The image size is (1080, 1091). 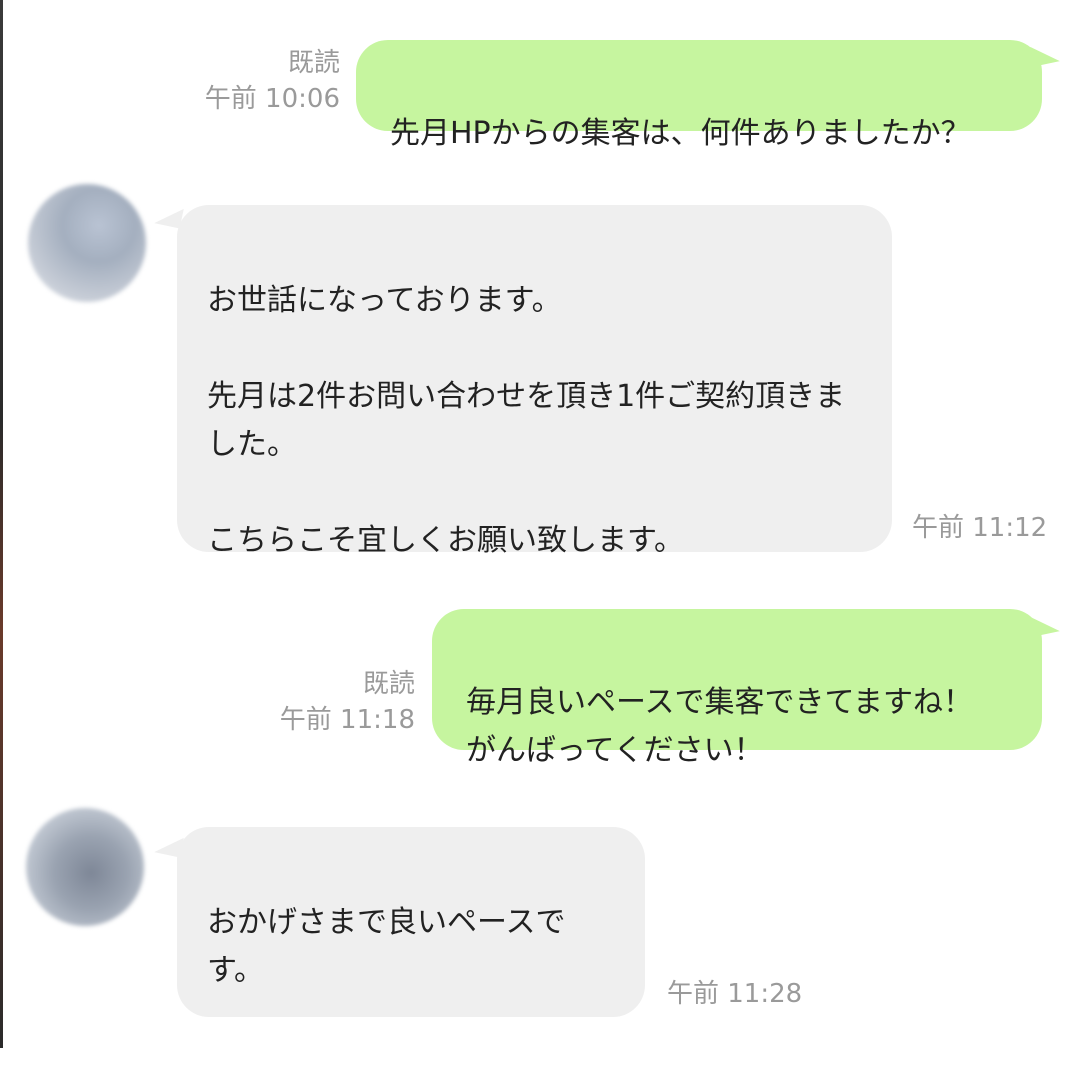 I want to click on message-time: 午前 11:28, so click(x=735, y=994).